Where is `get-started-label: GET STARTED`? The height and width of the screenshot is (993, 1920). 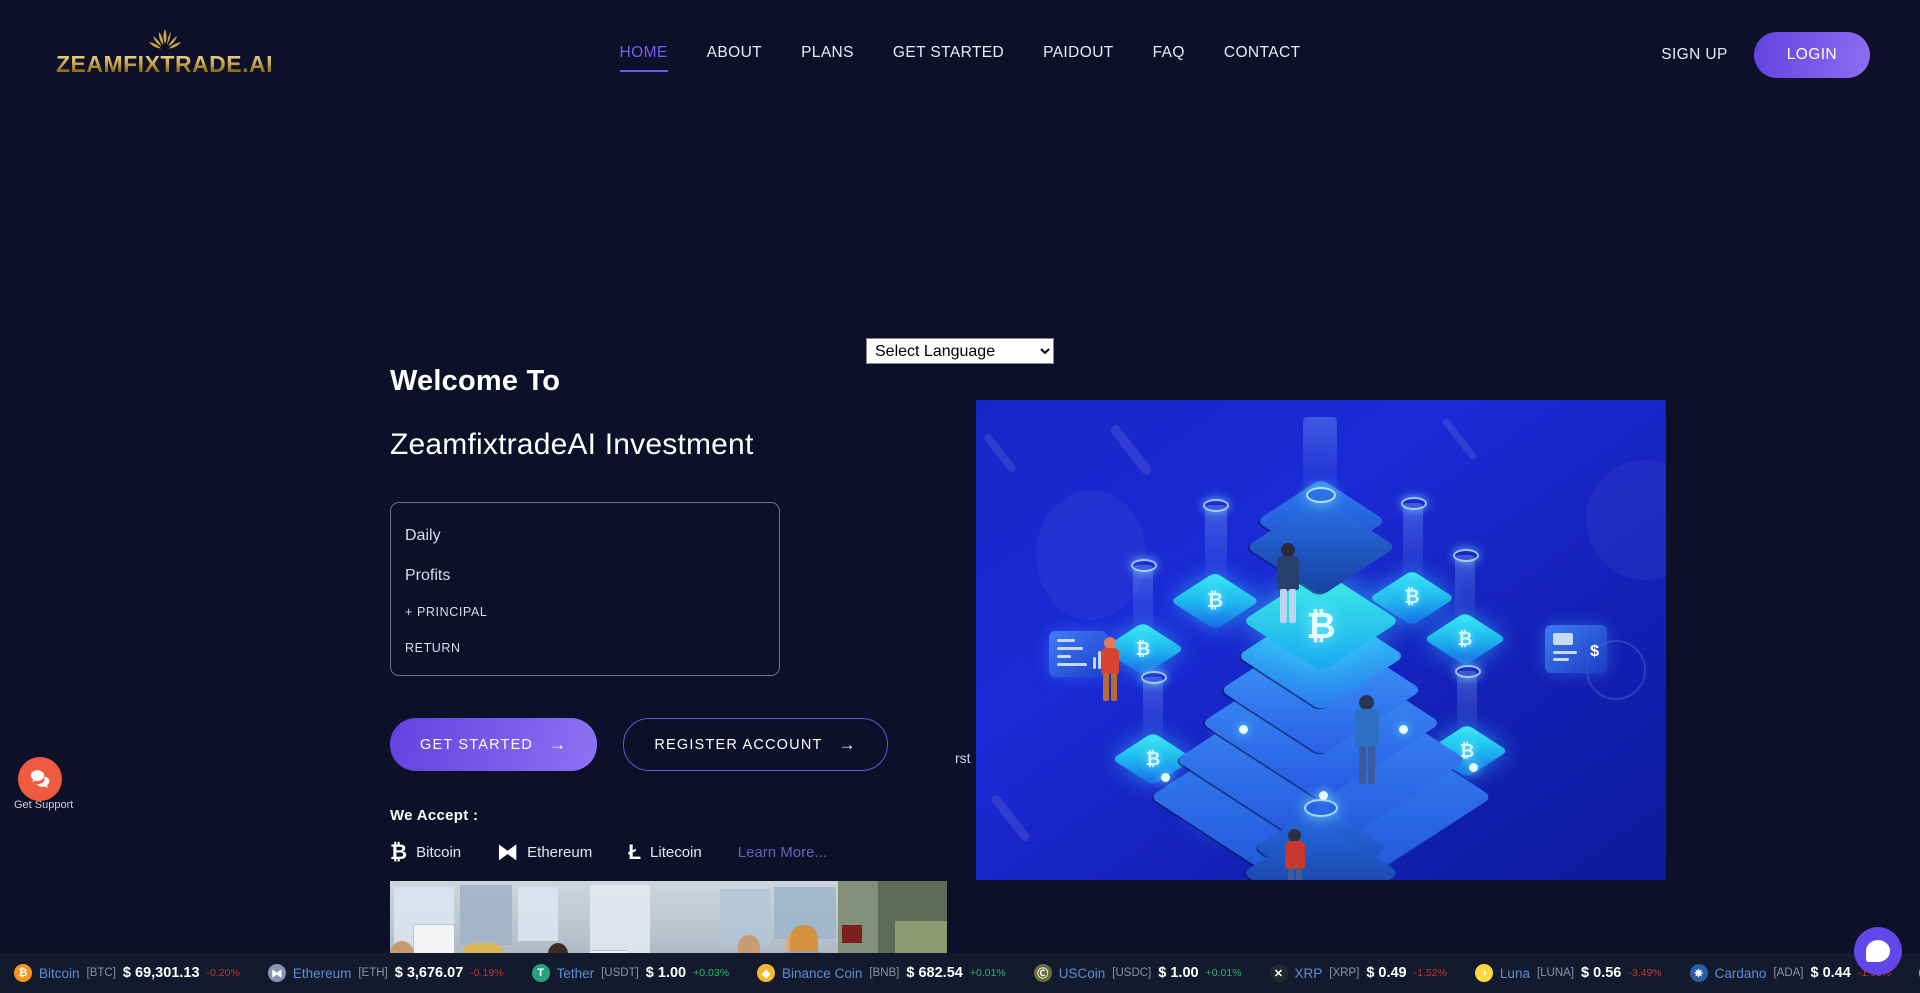
get-started-label: GET STARTED is located at coordinates (477, 744).